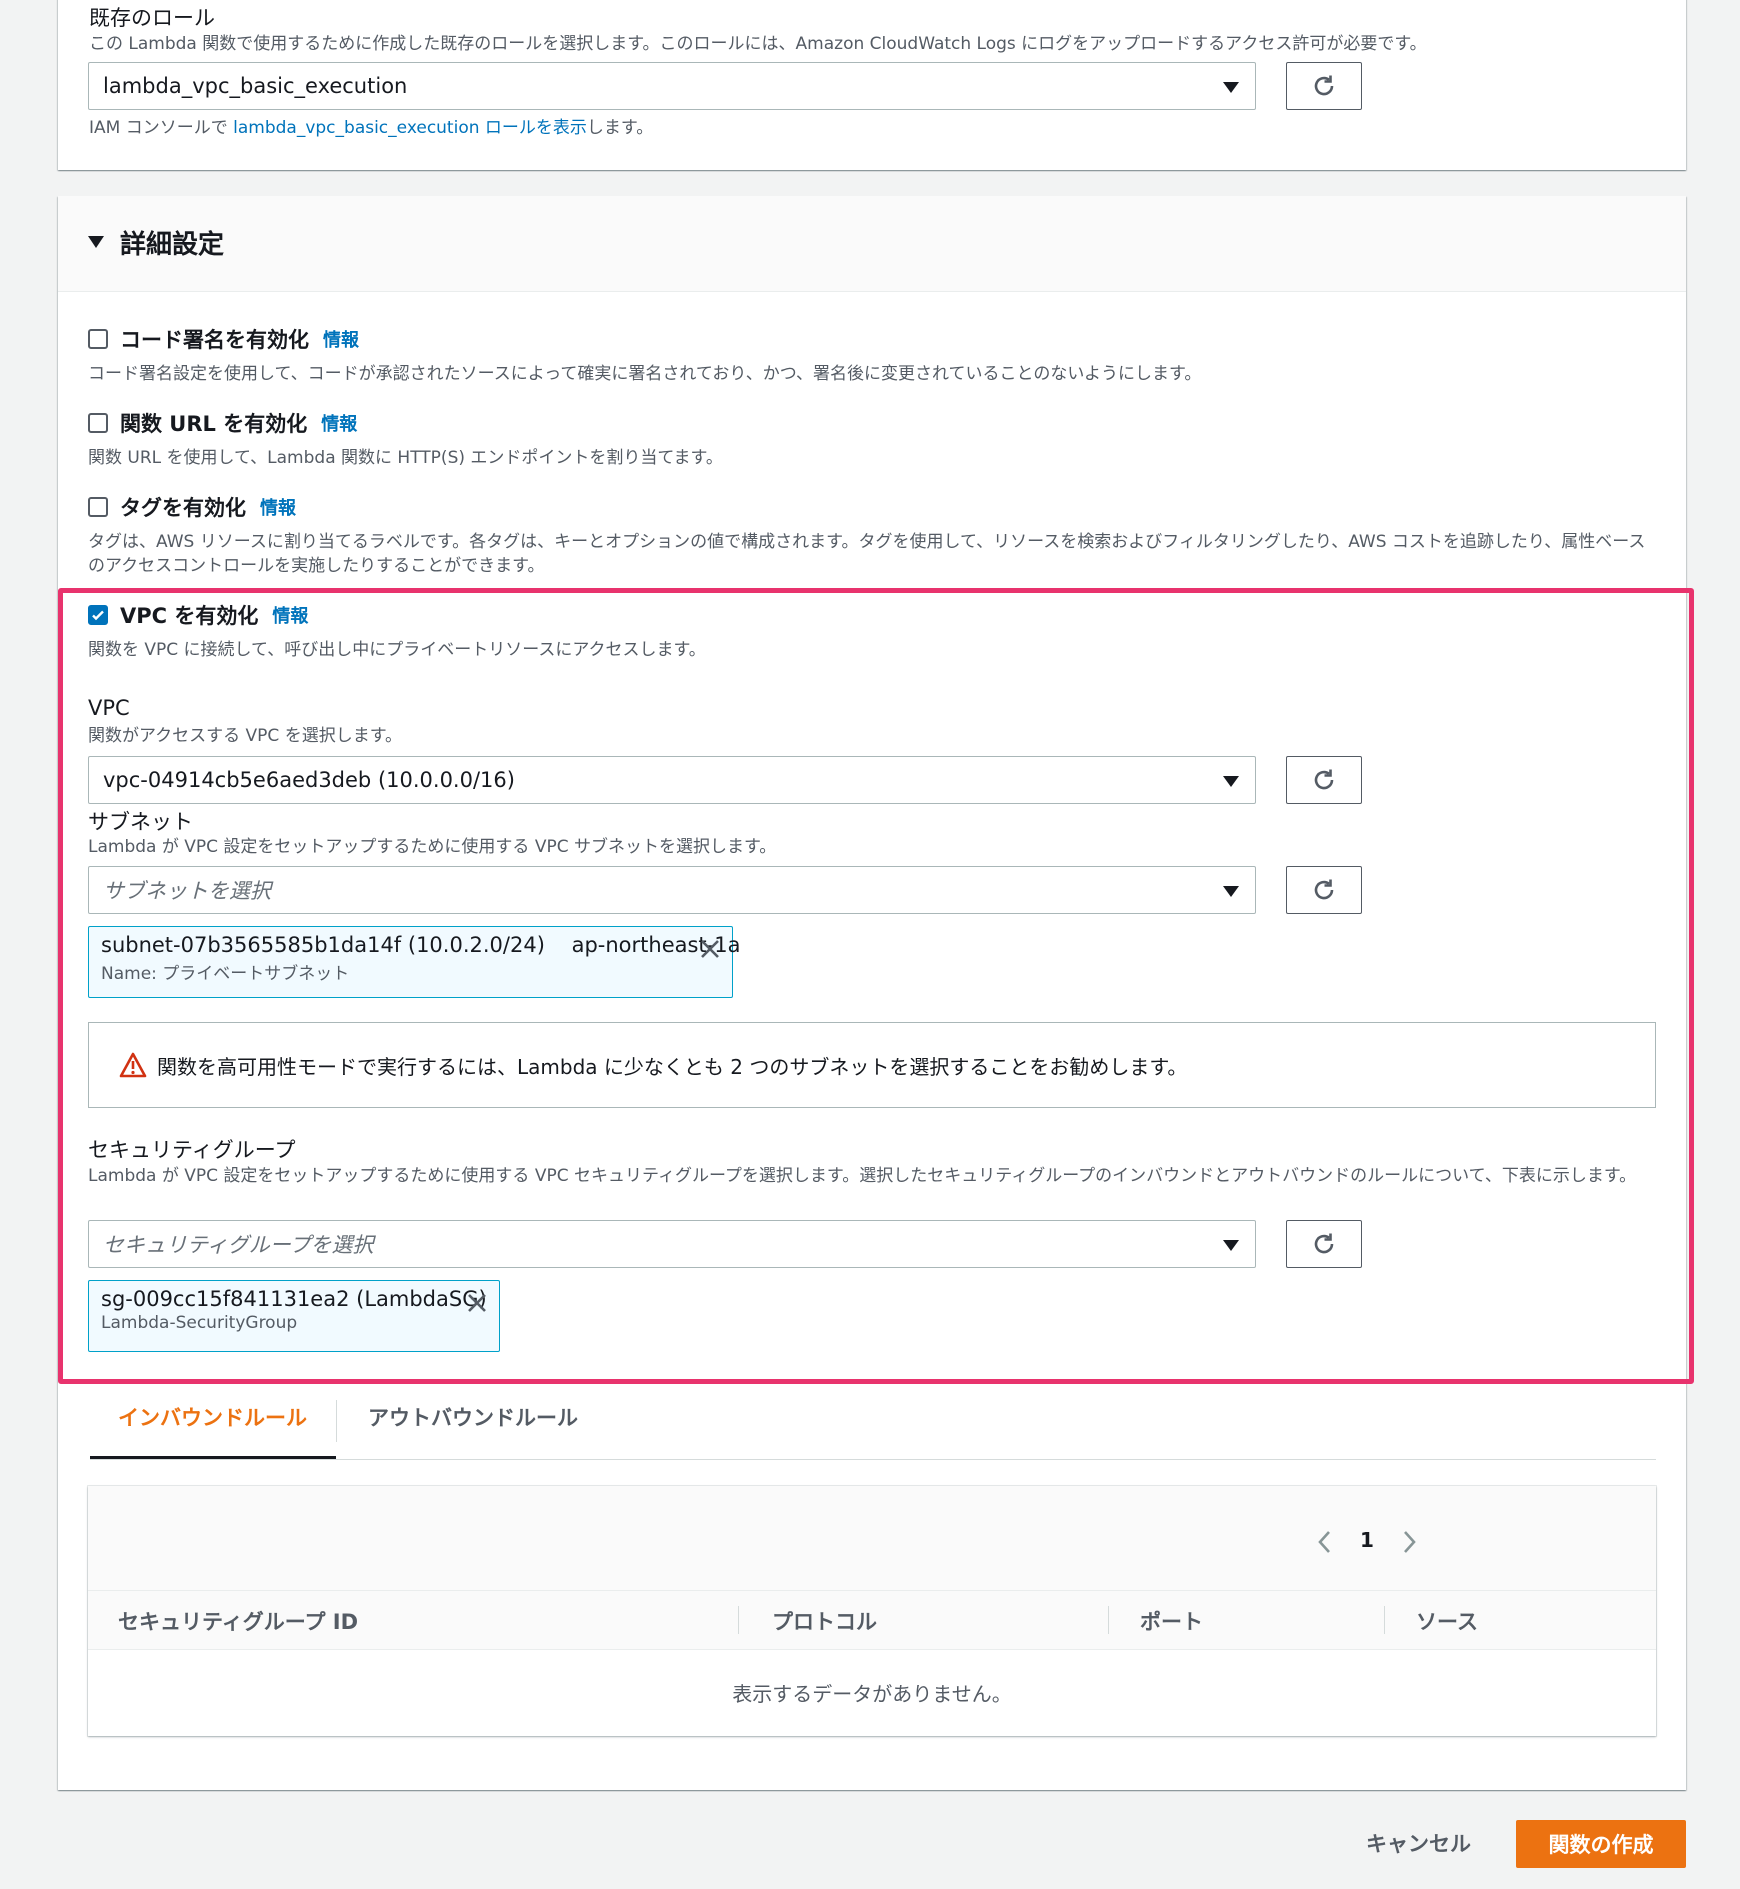 The height and width of the screenshot is (1889, 1740). I want to click on security-group-token-name: Lambda-SecurityGroup, so click(199, 1323).